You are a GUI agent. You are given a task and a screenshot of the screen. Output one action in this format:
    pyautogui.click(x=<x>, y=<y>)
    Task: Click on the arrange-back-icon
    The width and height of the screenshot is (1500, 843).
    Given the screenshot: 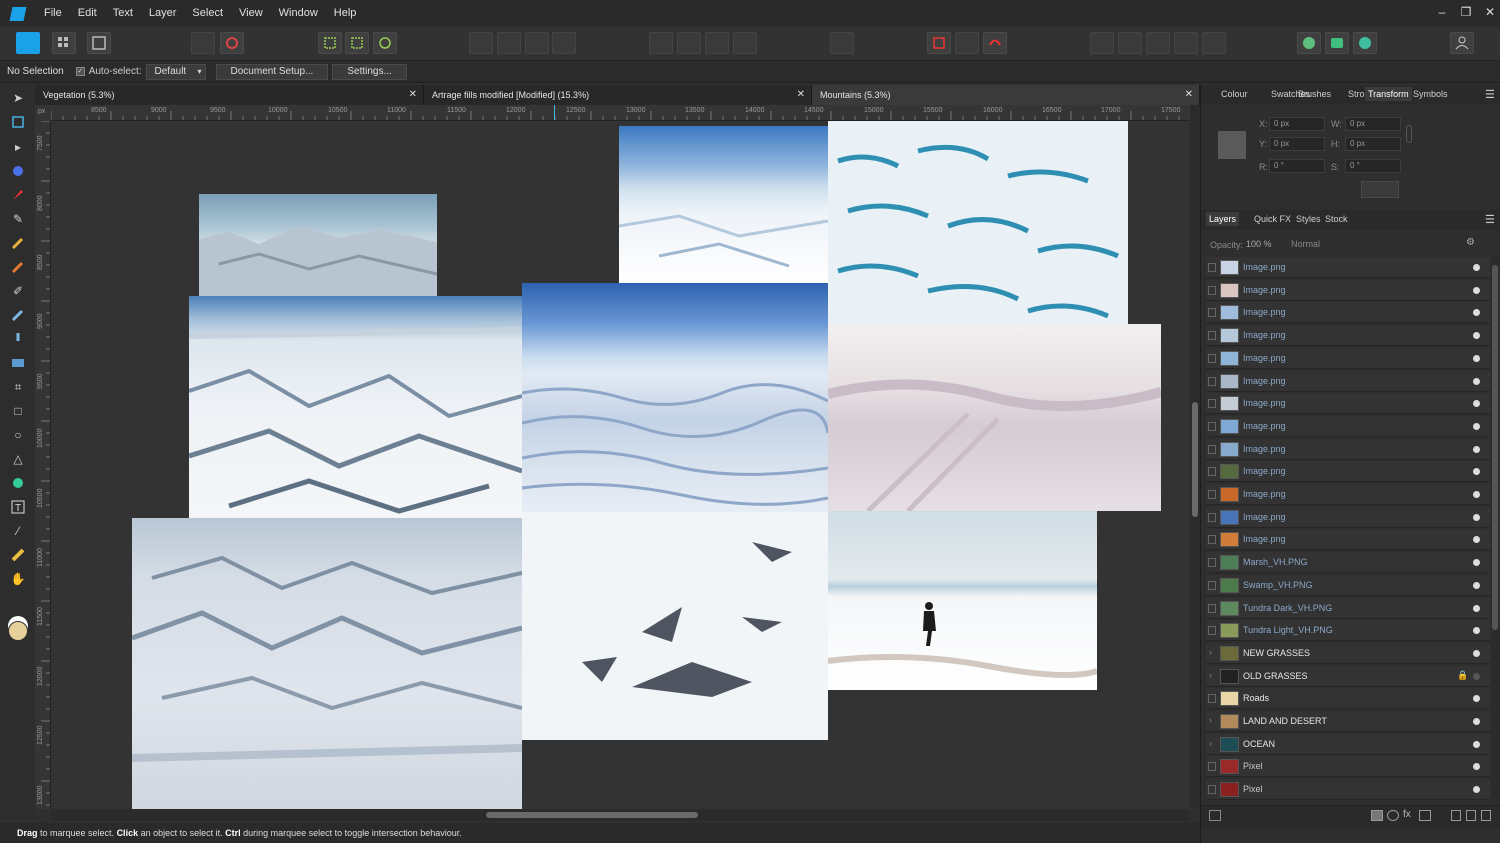 What is the action you would take?
    pyautogui.click(x=661, y=43)
    